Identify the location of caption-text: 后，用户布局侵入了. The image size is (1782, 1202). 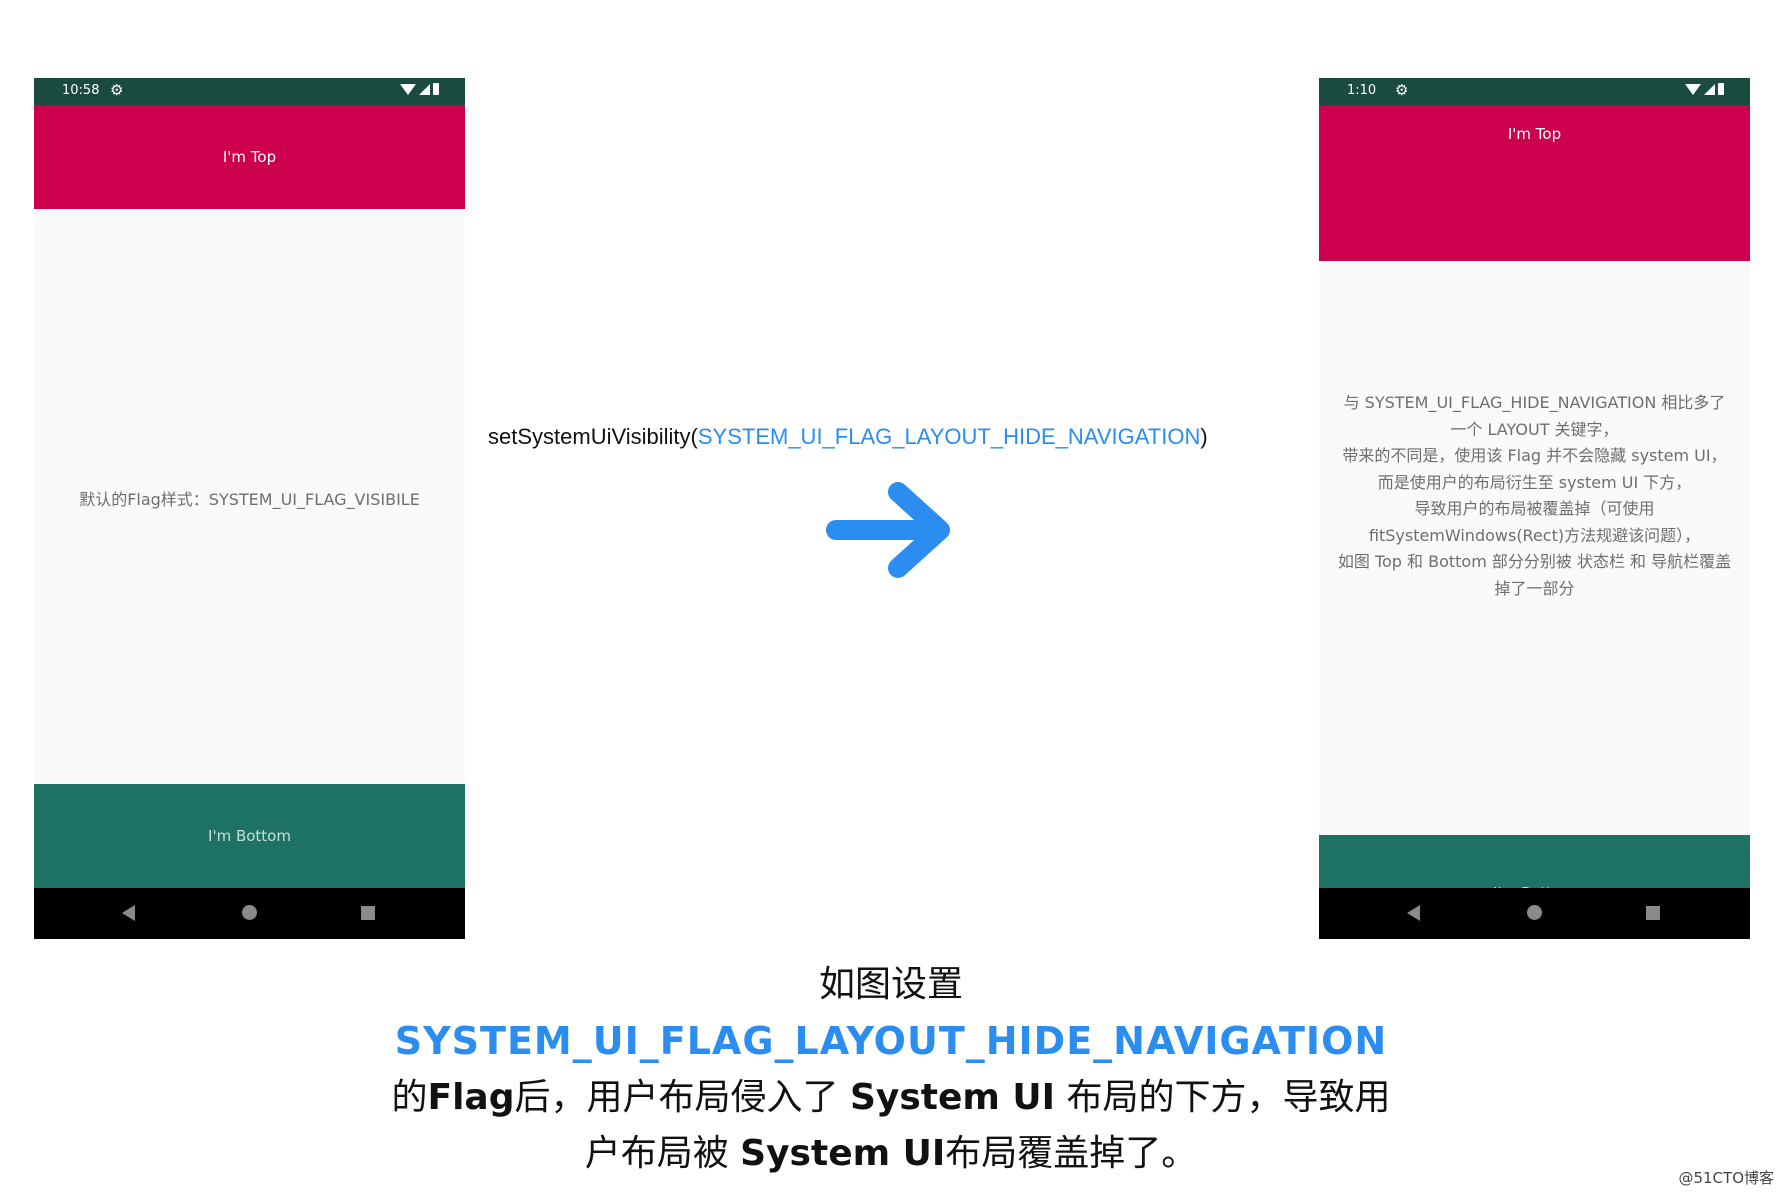
(682, 1097).